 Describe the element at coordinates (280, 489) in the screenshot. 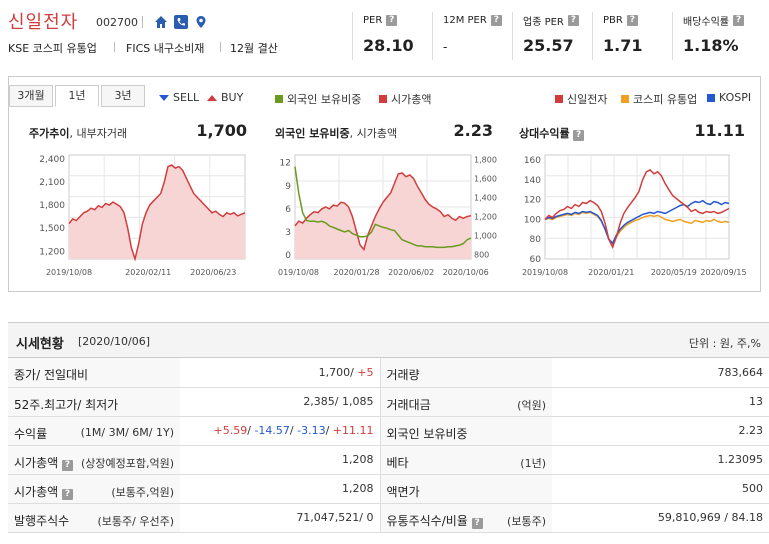

I see `row-value: 1,208` at that location.